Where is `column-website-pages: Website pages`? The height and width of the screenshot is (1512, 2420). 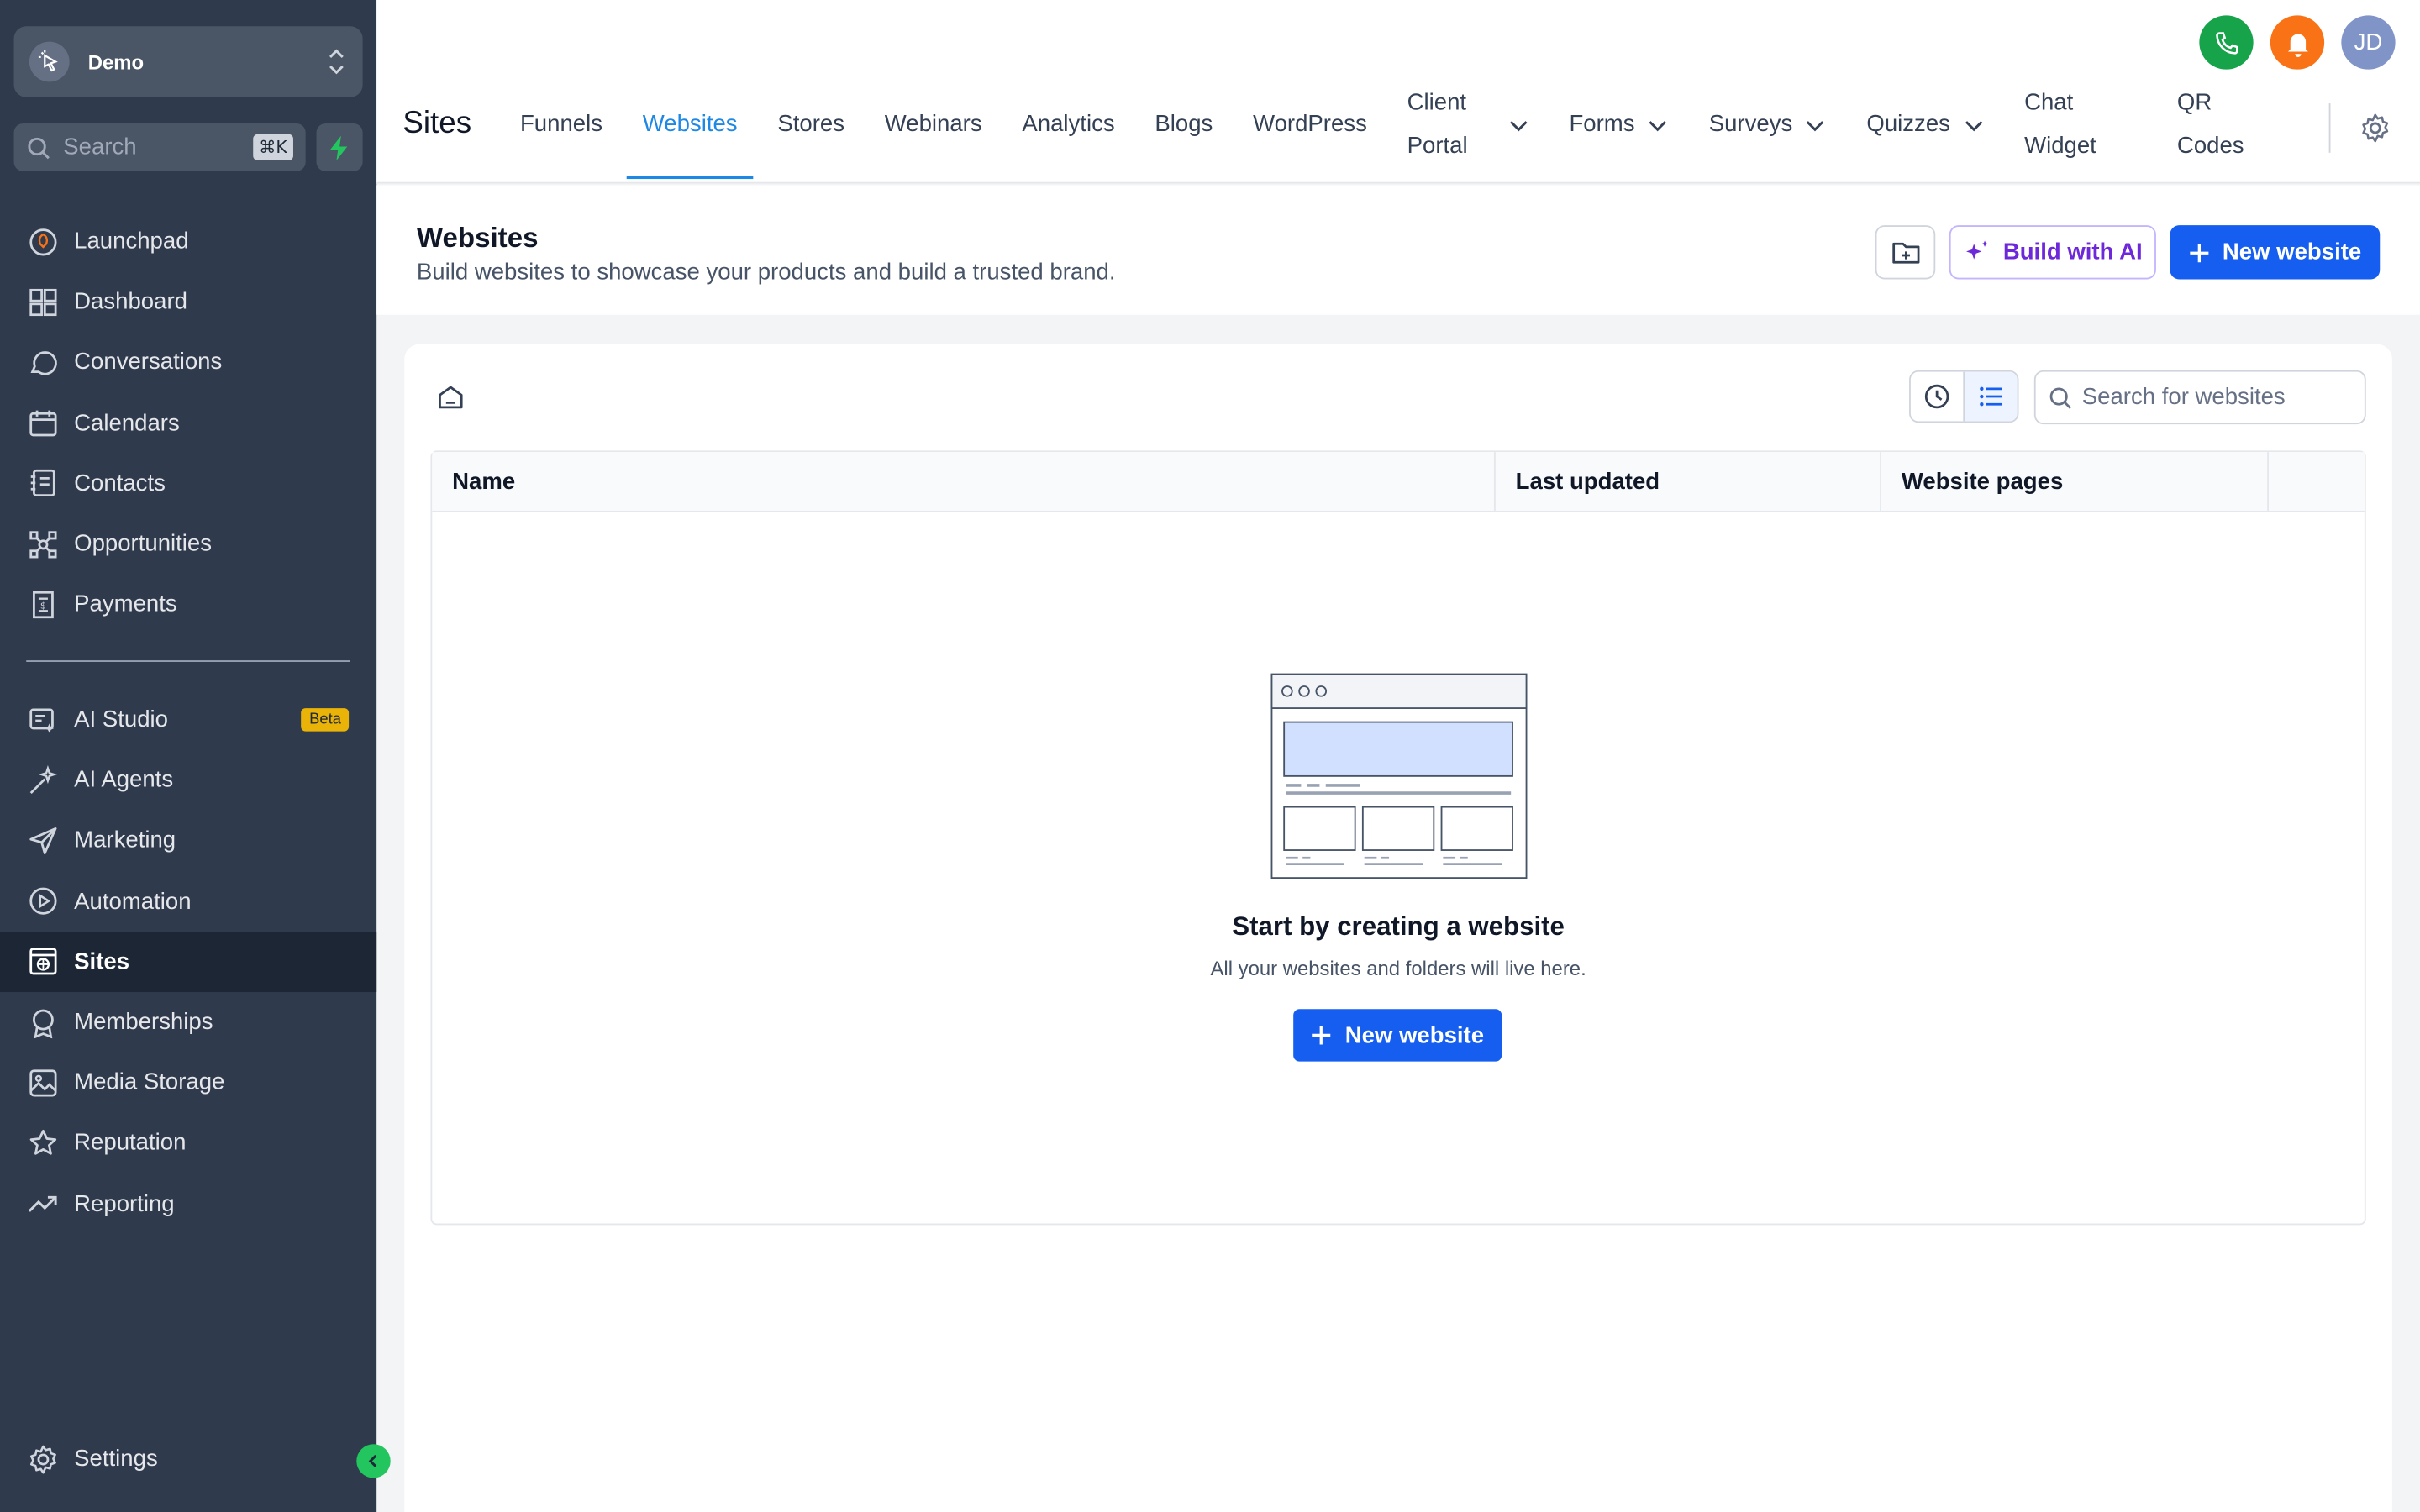 column-website-pages: Website pages is located at coordinates (2075, 481).